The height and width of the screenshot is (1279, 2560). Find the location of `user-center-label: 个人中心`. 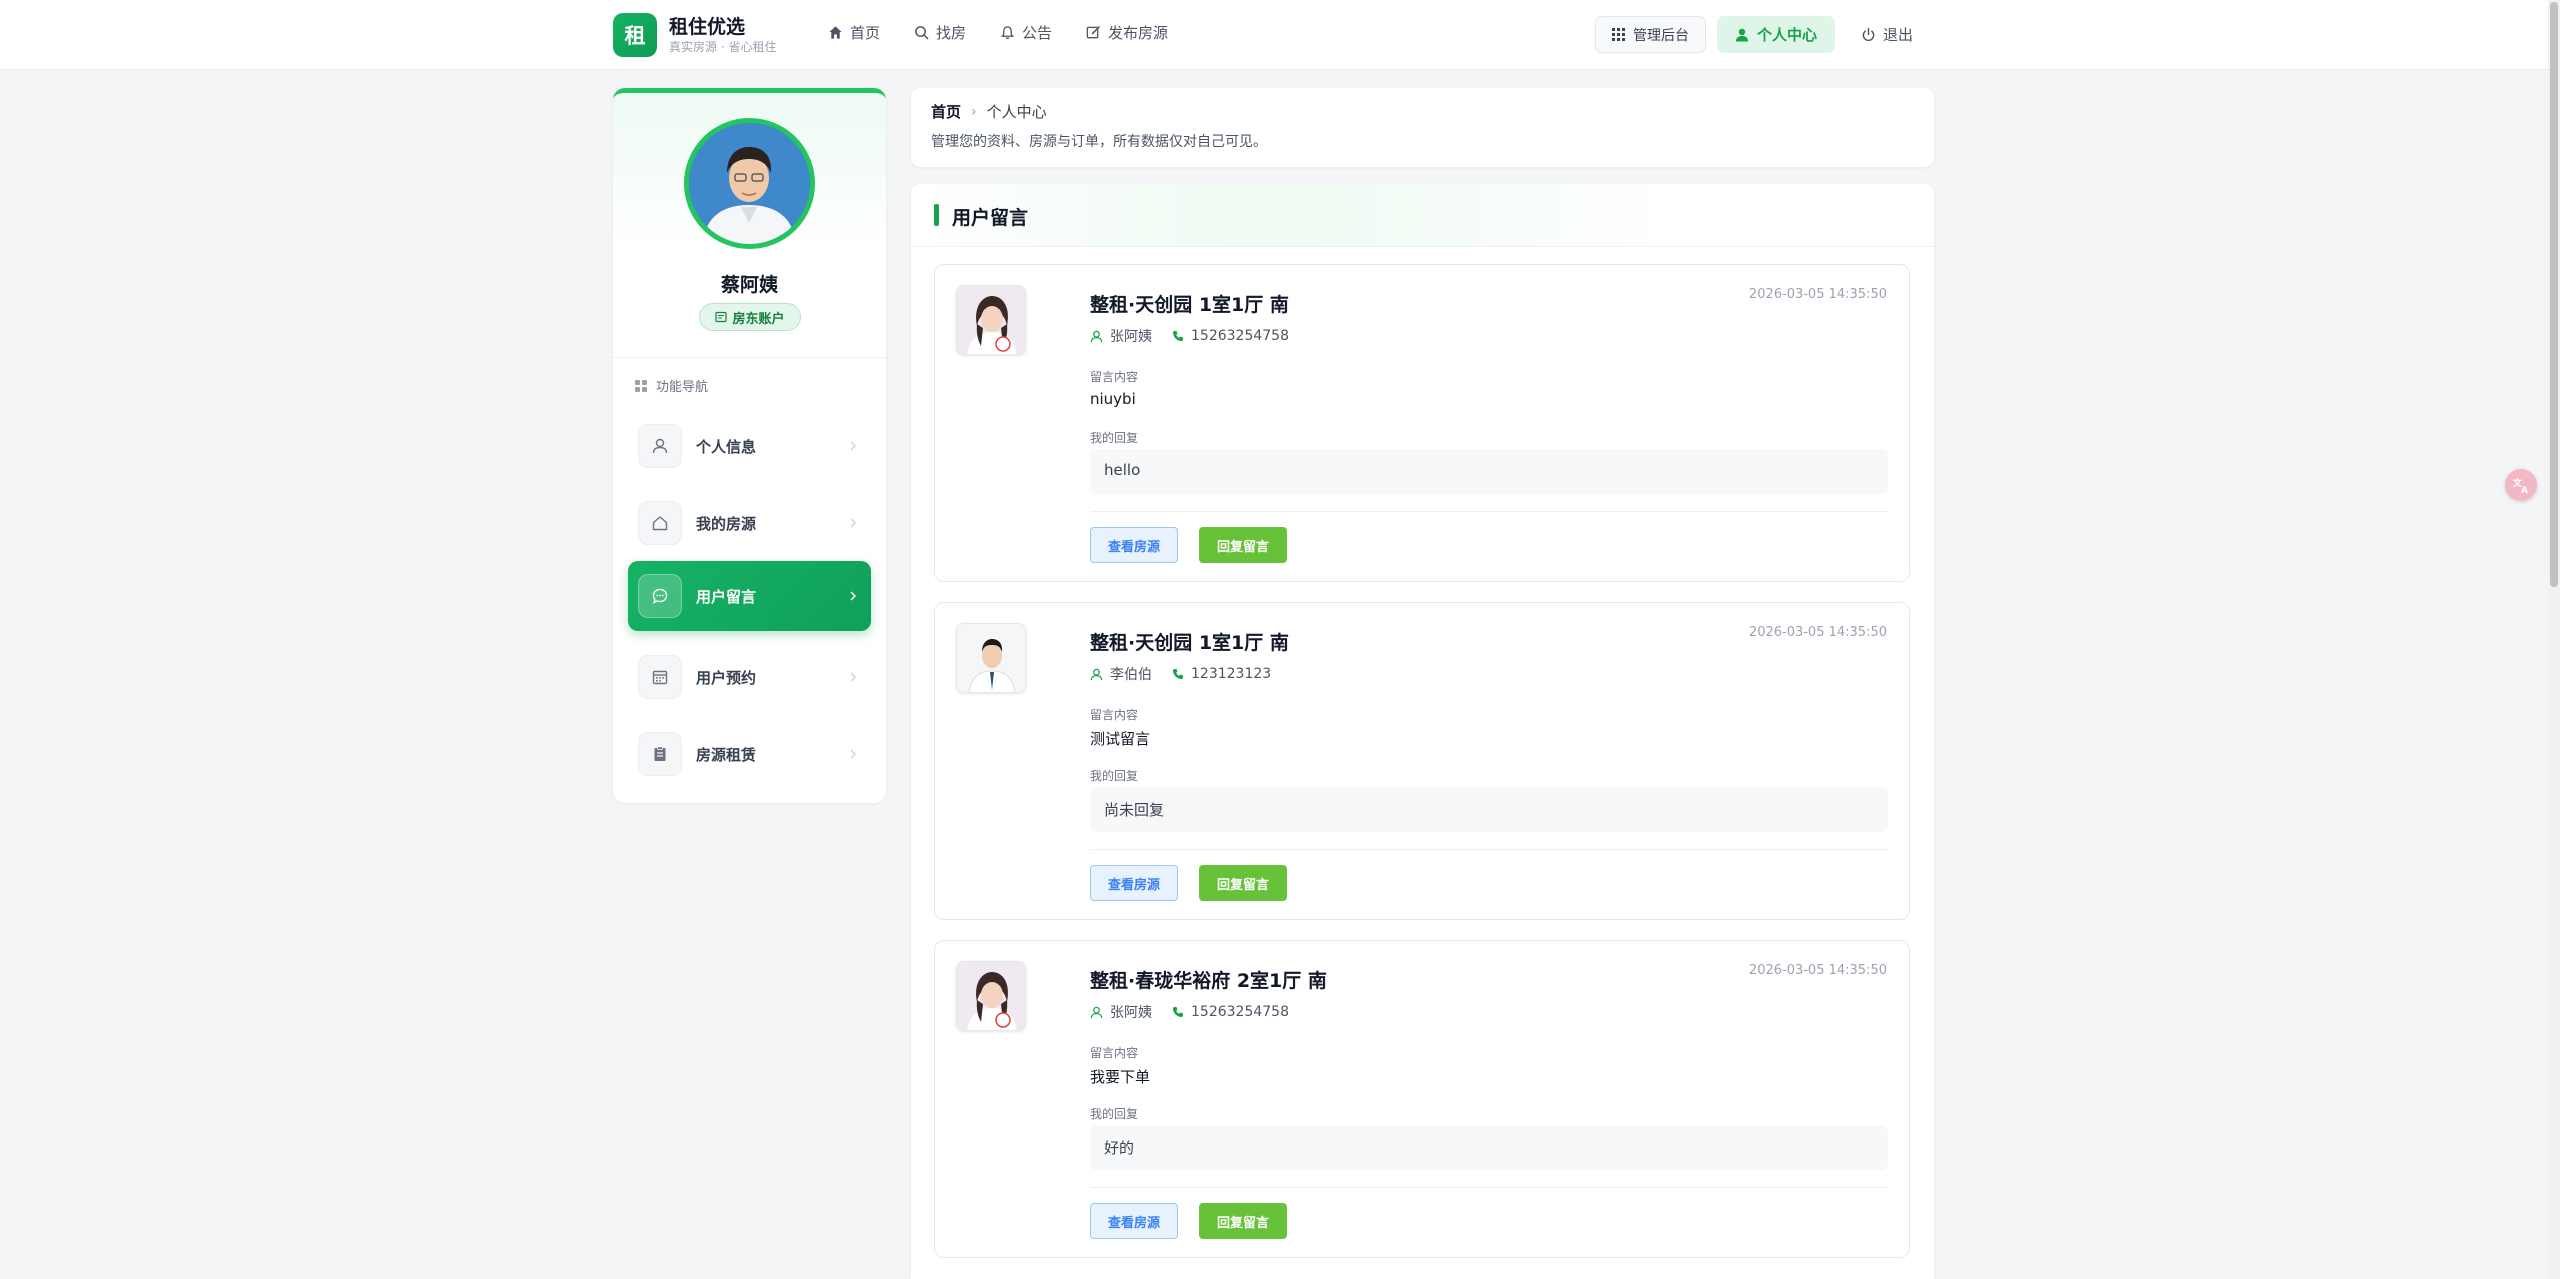

user-center-label: 个人中心 is located at coordinates (1787, 35).